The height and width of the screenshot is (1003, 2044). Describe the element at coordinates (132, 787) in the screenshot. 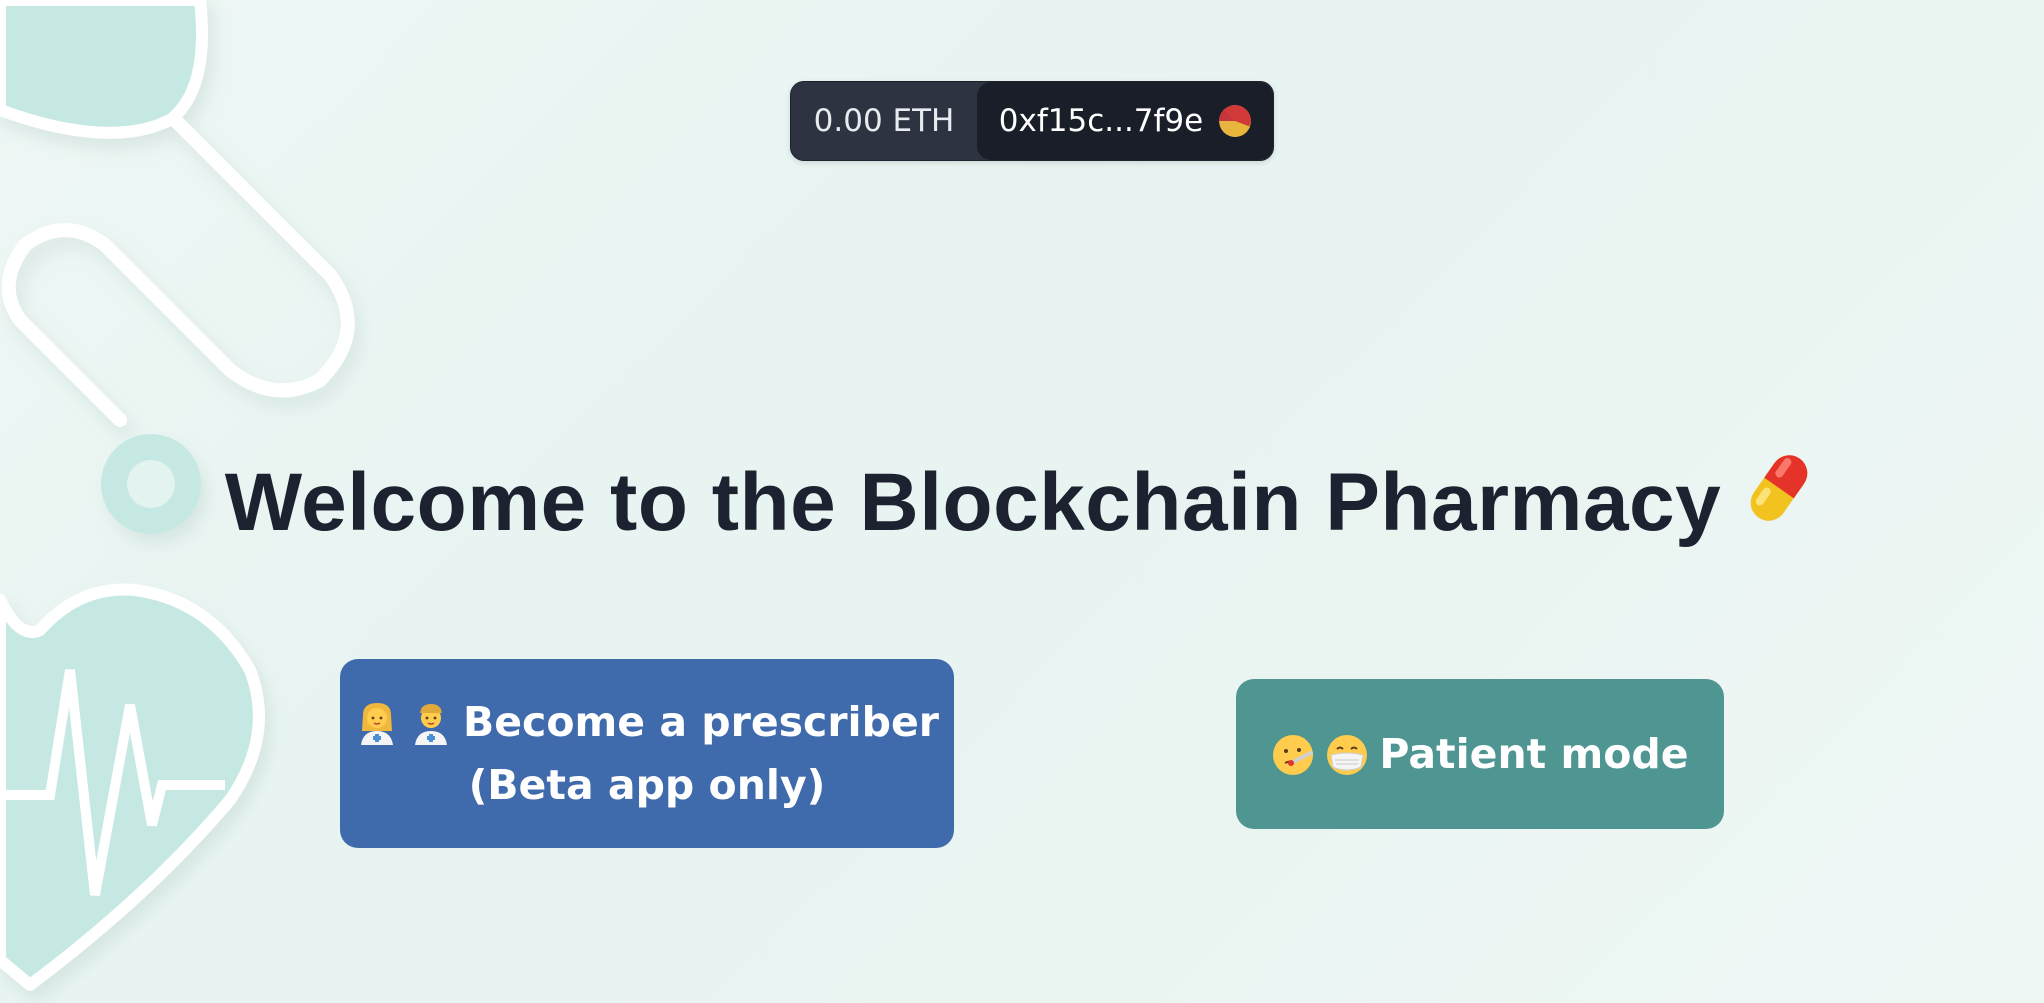

I see `heart-icon` at that location.